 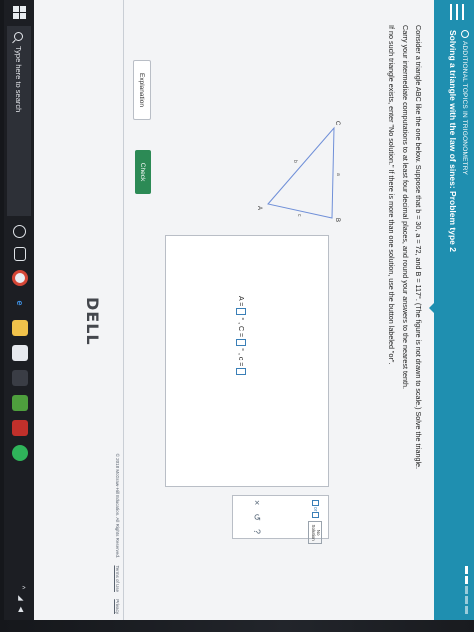 I want to click on footer-divider, so click(x=123, y=310).